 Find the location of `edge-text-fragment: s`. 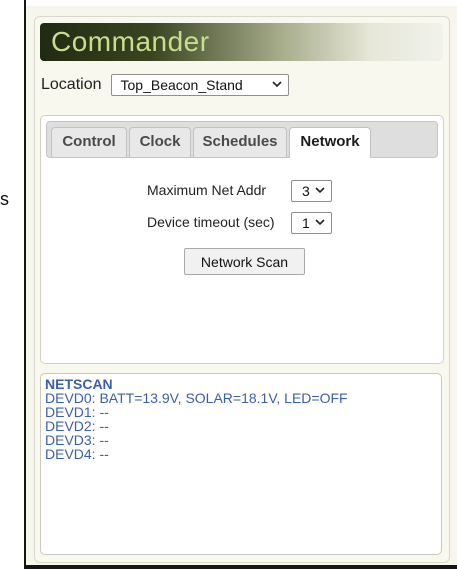

edge-text-fragment: s is located at coordinates (4, 199).